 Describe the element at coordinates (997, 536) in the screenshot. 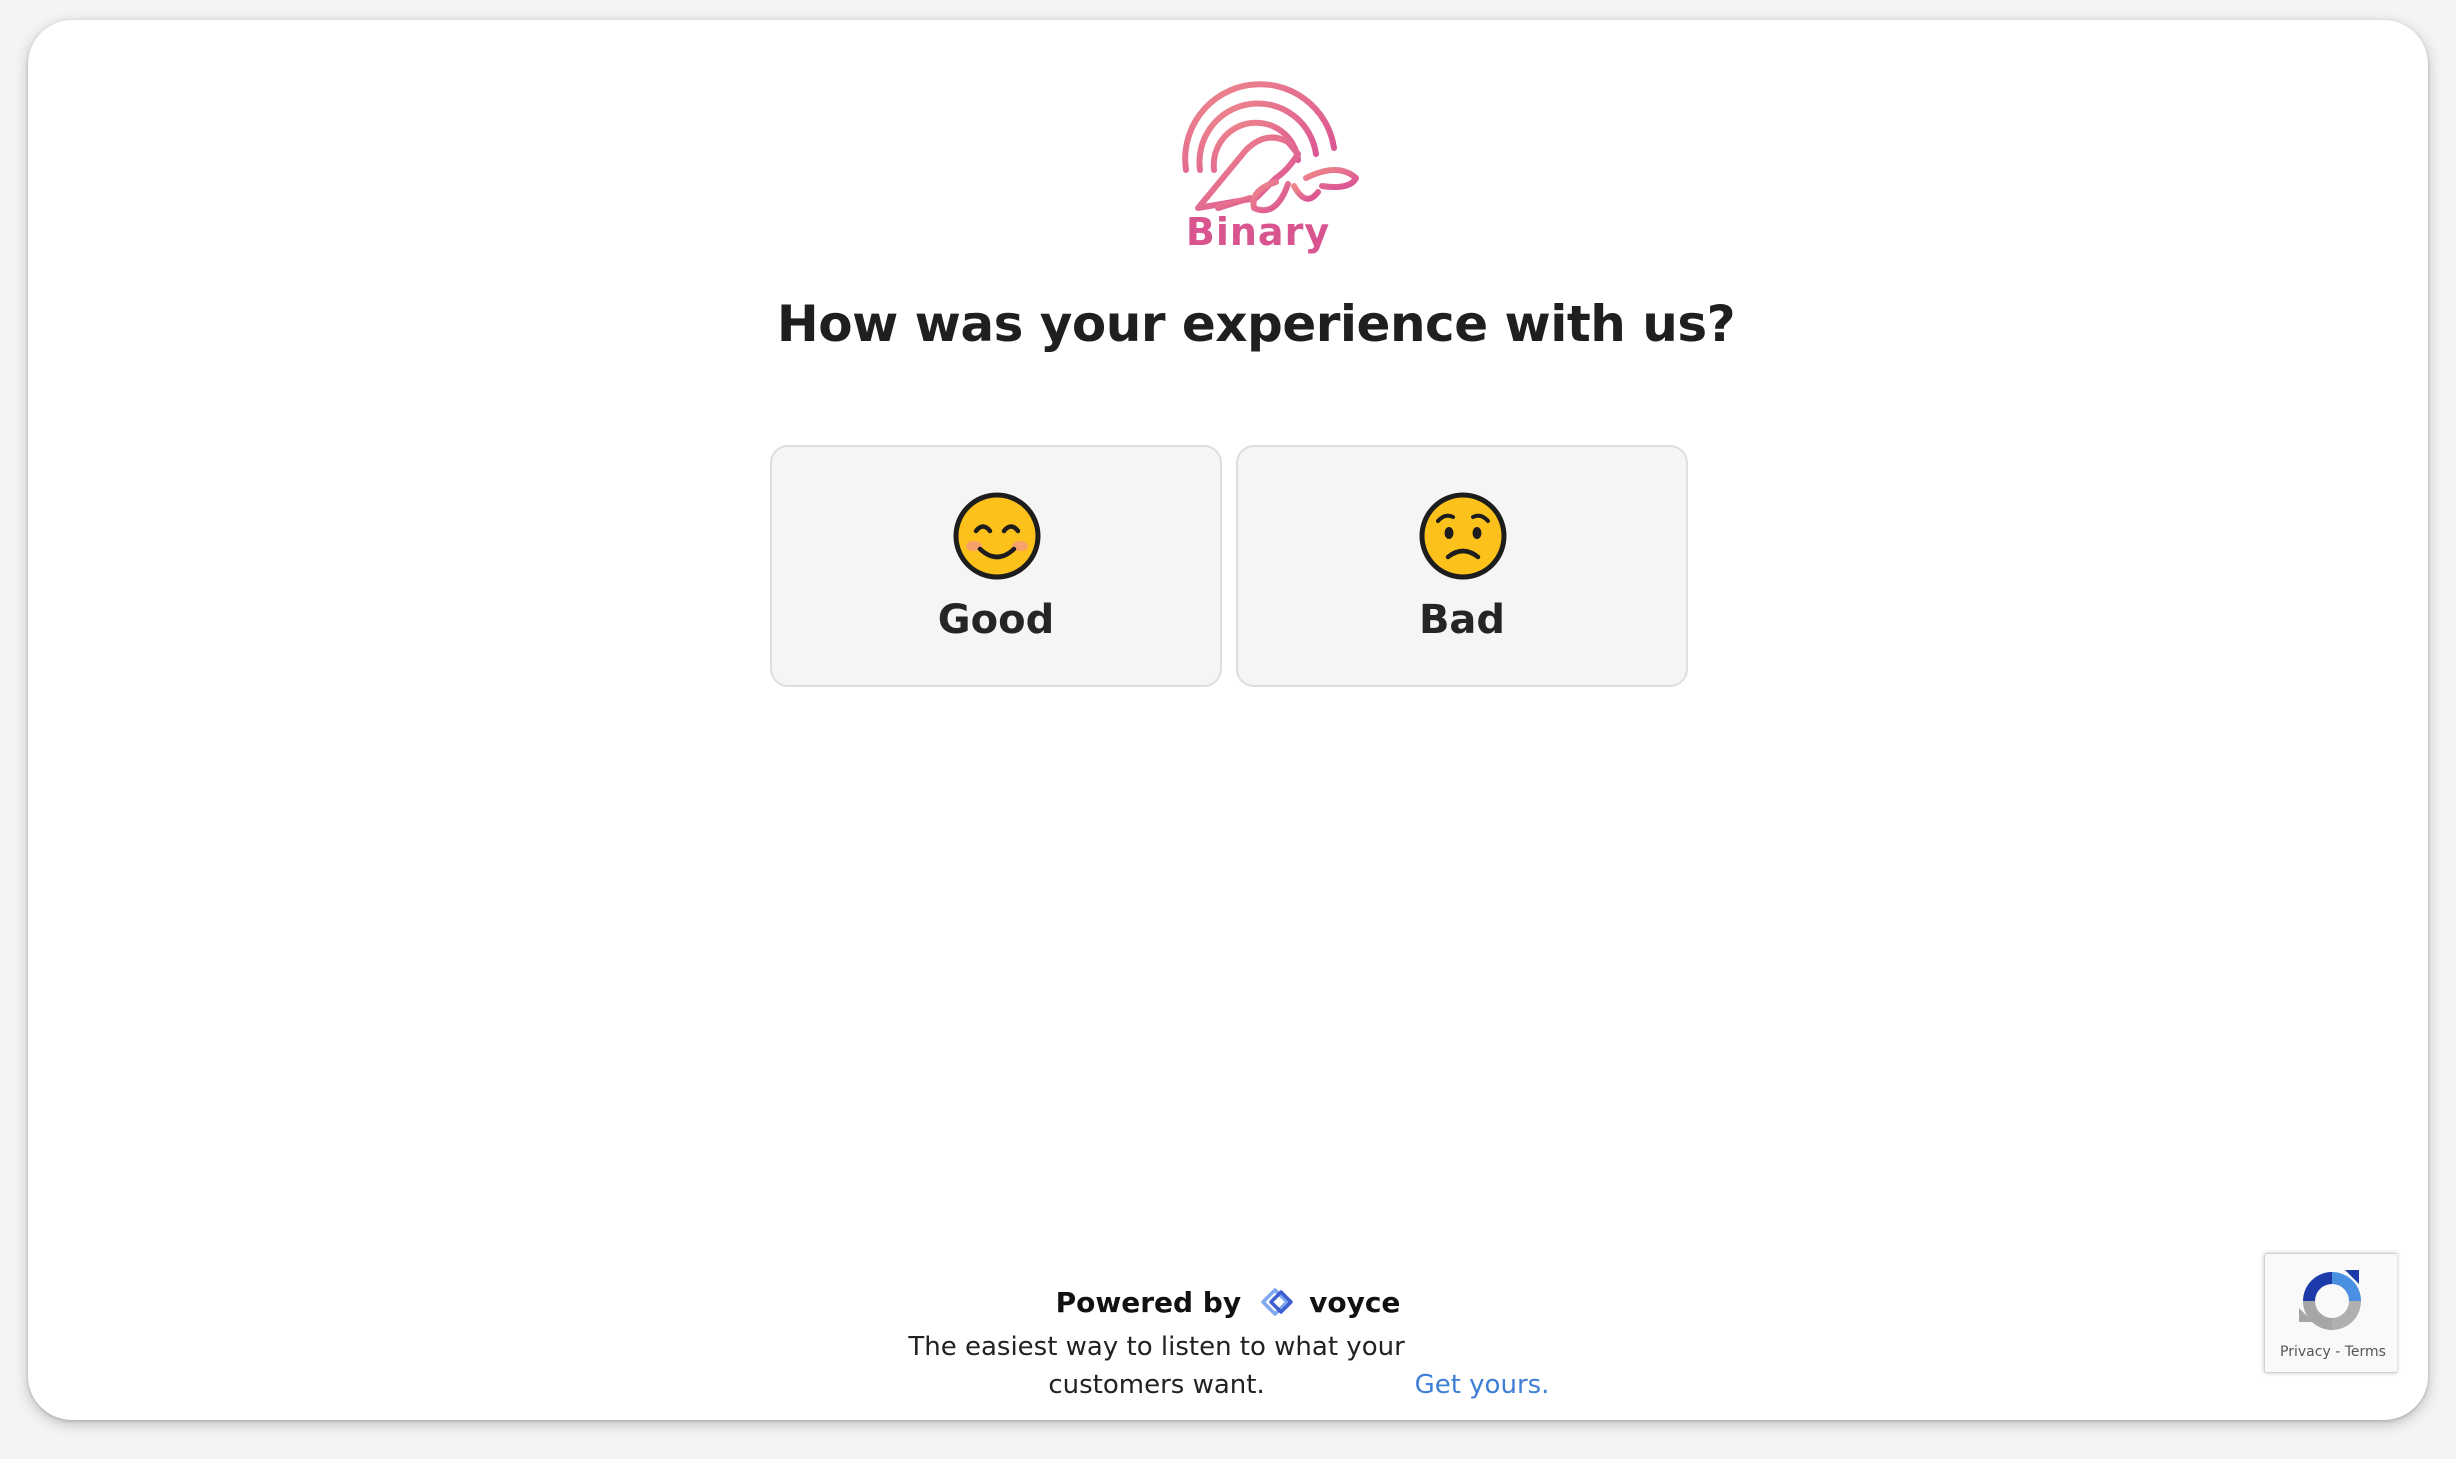

I see `smiling-face-icon` at that location.